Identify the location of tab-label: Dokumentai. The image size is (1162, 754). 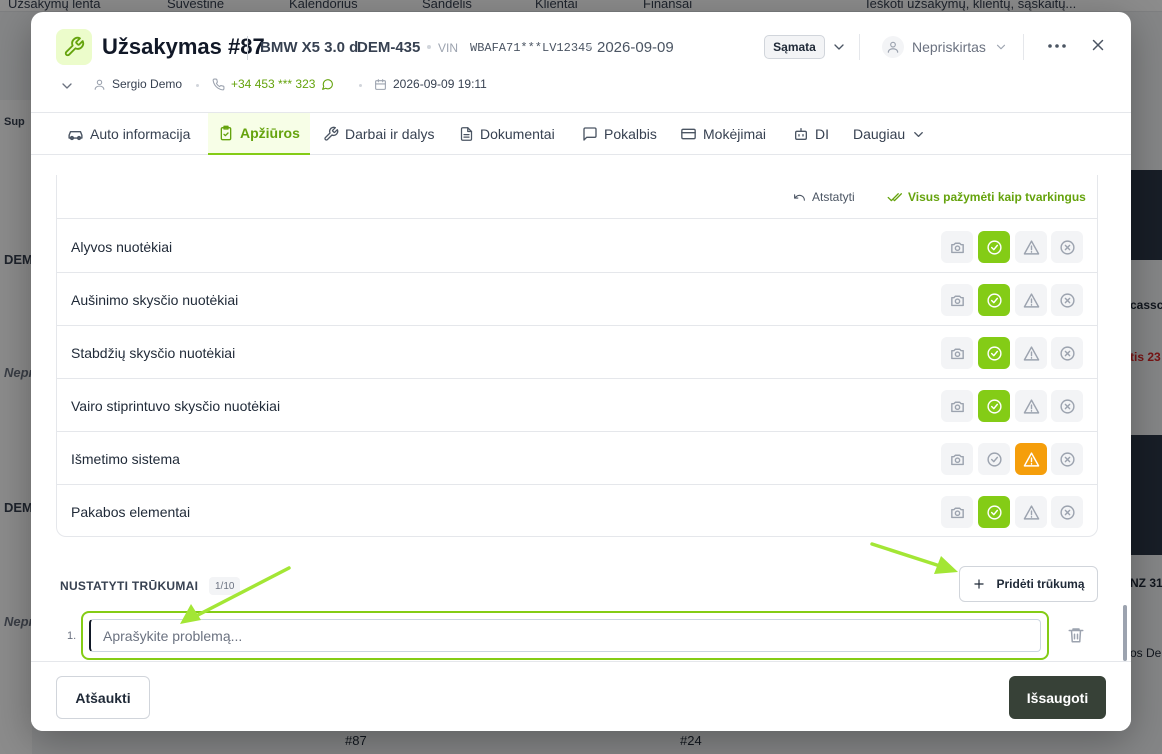
(517, 134).